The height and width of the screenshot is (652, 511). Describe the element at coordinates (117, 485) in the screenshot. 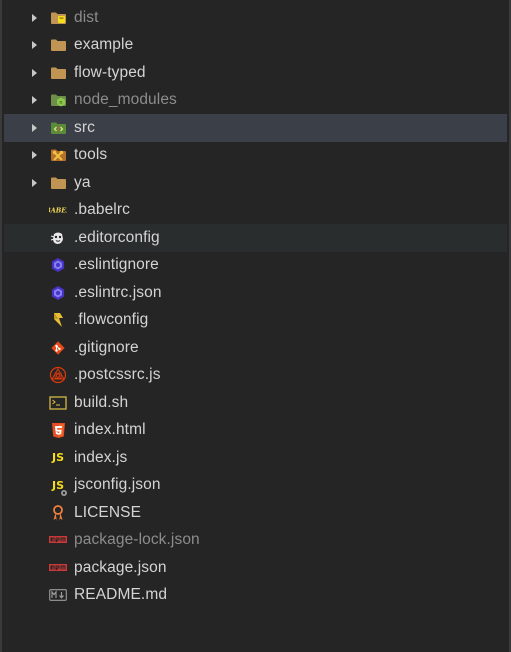

I see `file-label: jsconfig.json` at that location.